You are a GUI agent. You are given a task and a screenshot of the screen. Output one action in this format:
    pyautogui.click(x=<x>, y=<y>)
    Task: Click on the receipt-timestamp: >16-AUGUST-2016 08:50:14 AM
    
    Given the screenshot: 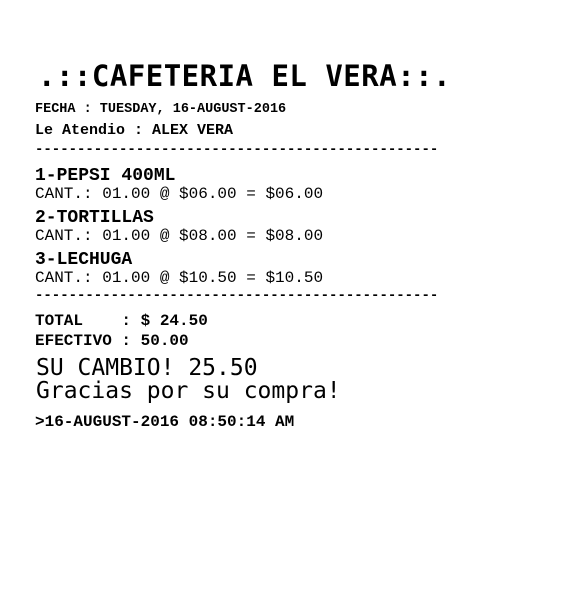 What is the action you would take?
    pyautogui.click(x=165, y=422)
    